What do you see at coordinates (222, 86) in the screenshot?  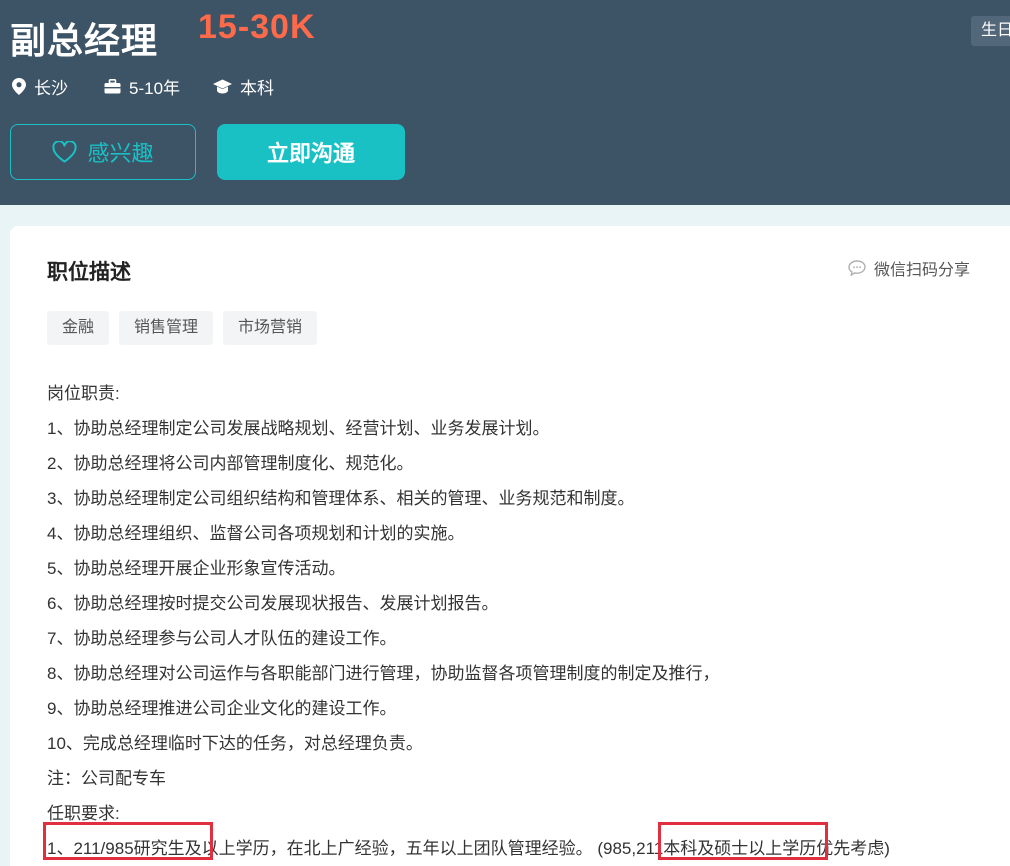 I see `graduation-cap-icon` at bounding box center [222, 86].